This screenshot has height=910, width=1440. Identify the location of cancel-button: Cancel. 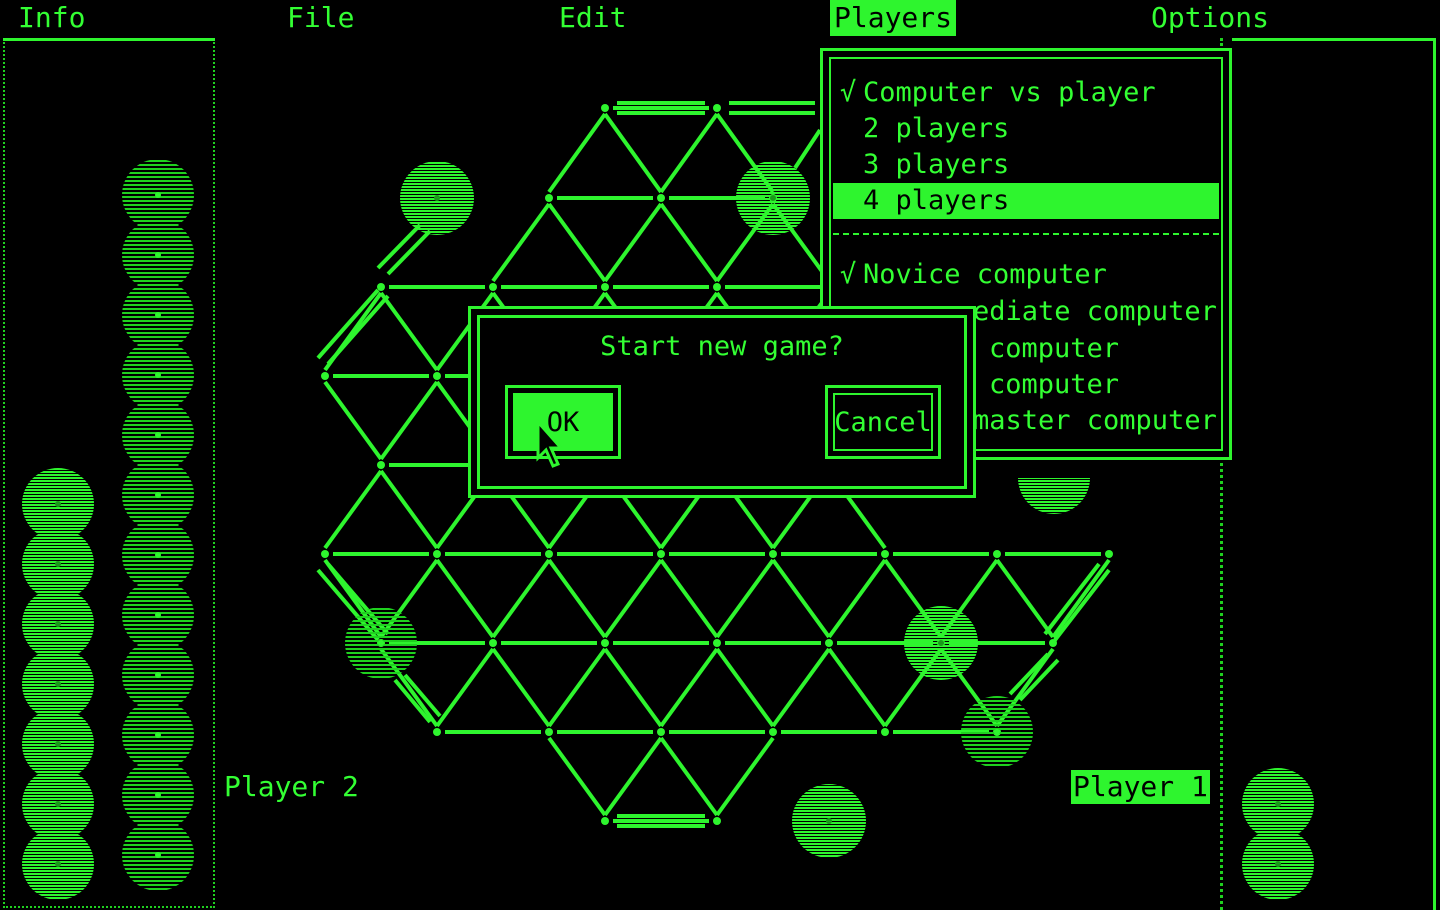
(883, 422).